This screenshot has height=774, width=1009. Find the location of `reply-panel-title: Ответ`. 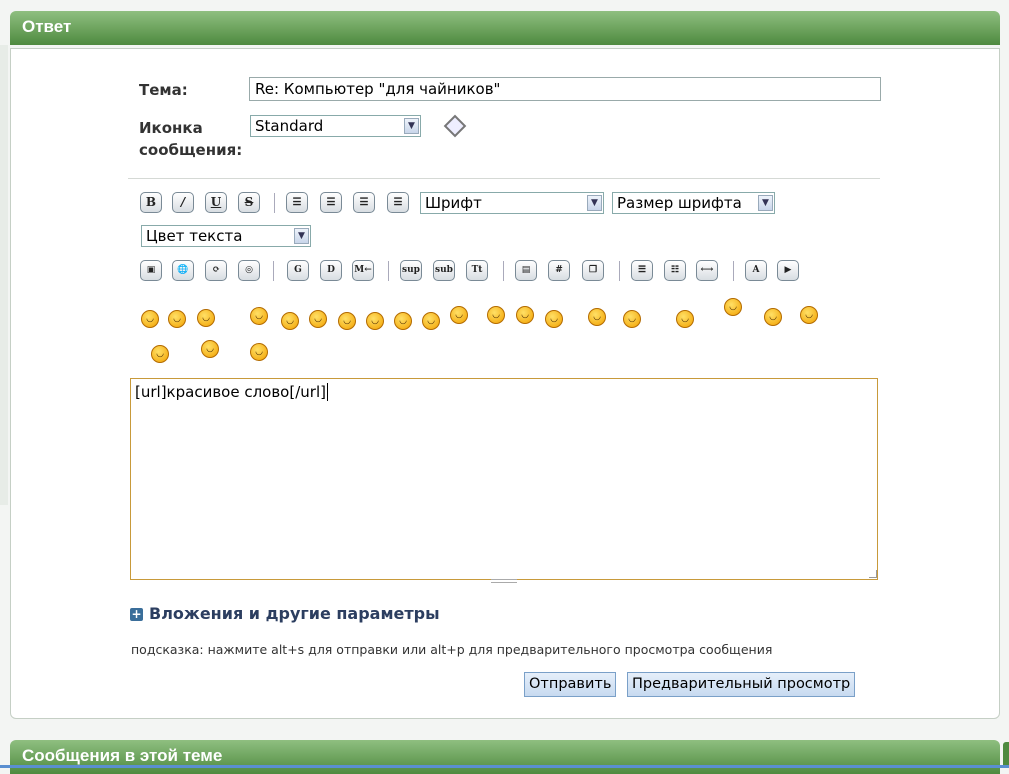

reply-panel-title: Ответ is located at coordinates (47, 26).